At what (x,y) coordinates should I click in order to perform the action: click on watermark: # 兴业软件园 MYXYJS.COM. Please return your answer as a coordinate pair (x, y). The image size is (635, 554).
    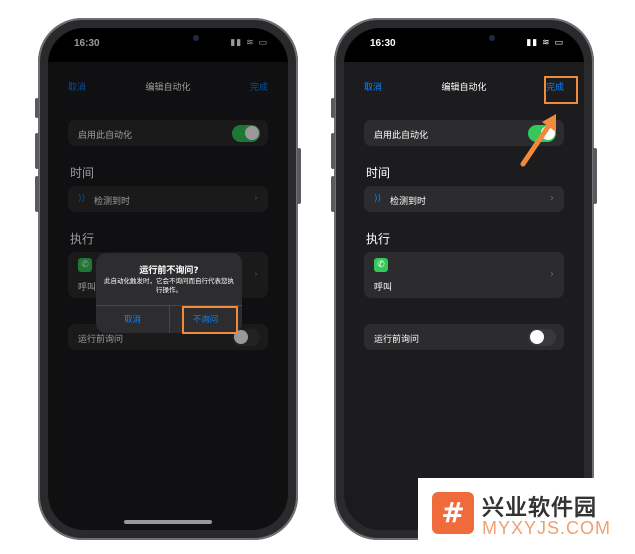
    Looking at the image, I should click on (526, 516).